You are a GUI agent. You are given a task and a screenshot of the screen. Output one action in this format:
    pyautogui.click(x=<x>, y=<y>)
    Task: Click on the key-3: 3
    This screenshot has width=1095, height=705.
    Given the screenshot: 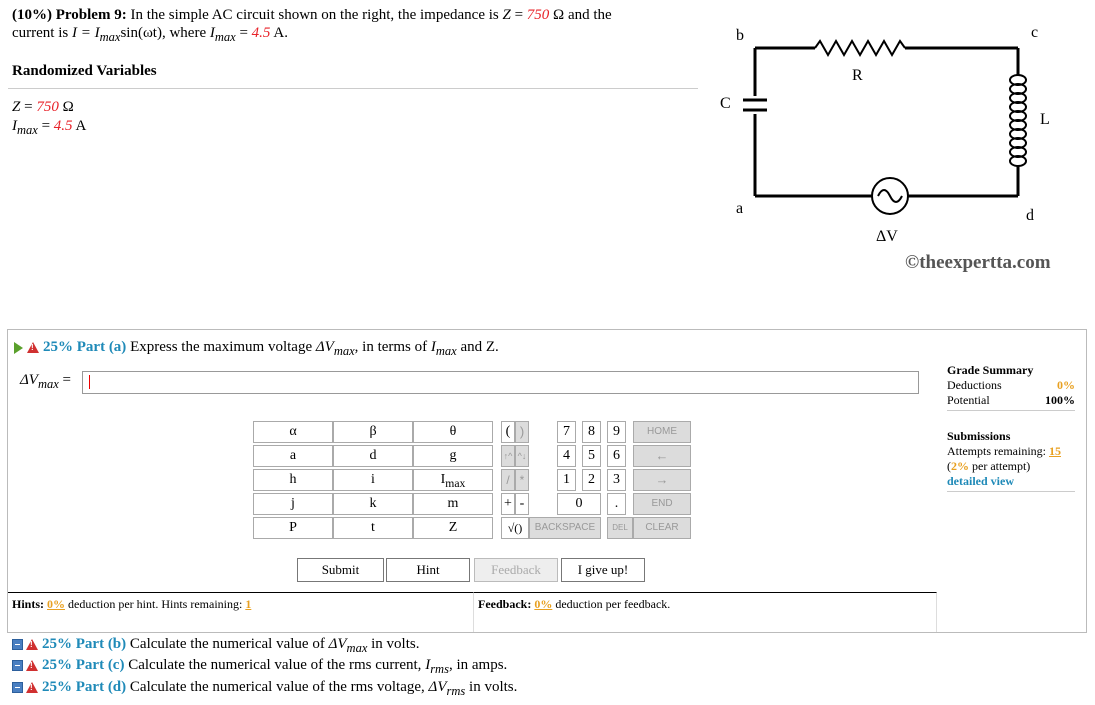 What is the action you would take?
    pyautogui.click(x=616, y=480)
    